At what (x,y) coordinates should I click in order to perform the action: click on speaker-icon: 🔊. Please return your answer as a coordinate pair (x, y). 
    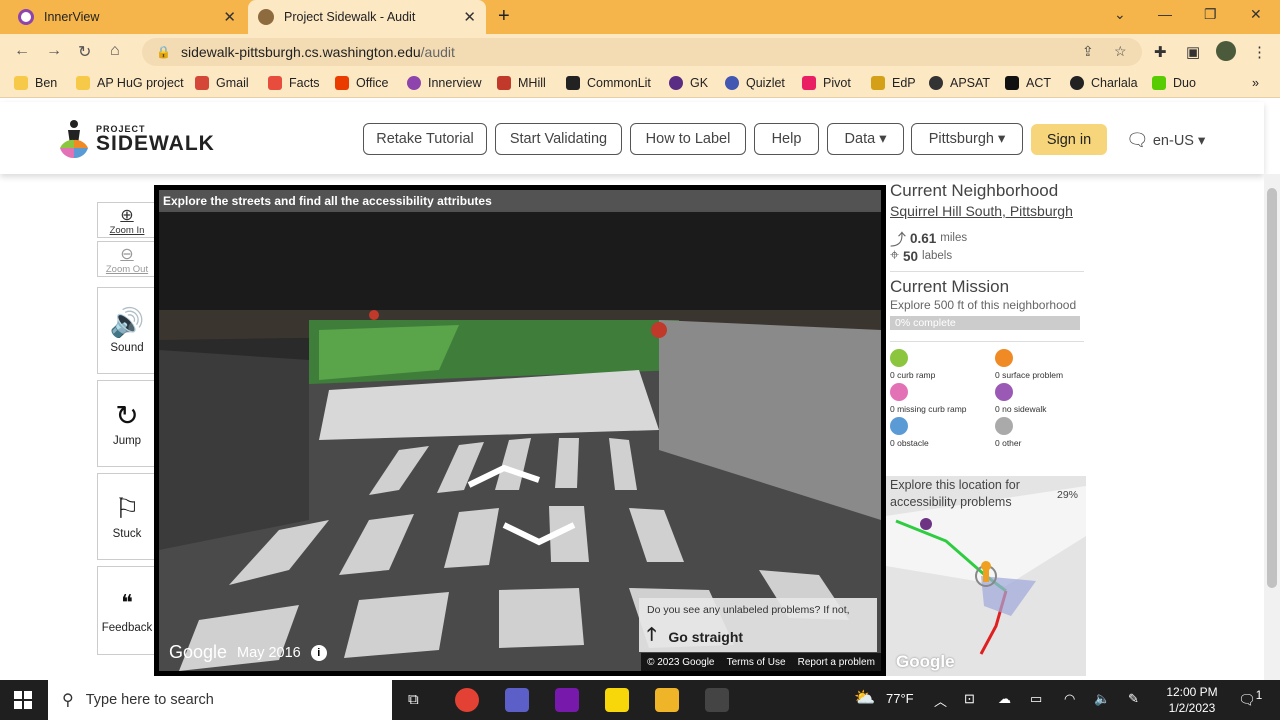
    Looking at the image, I should click on (127, 322).